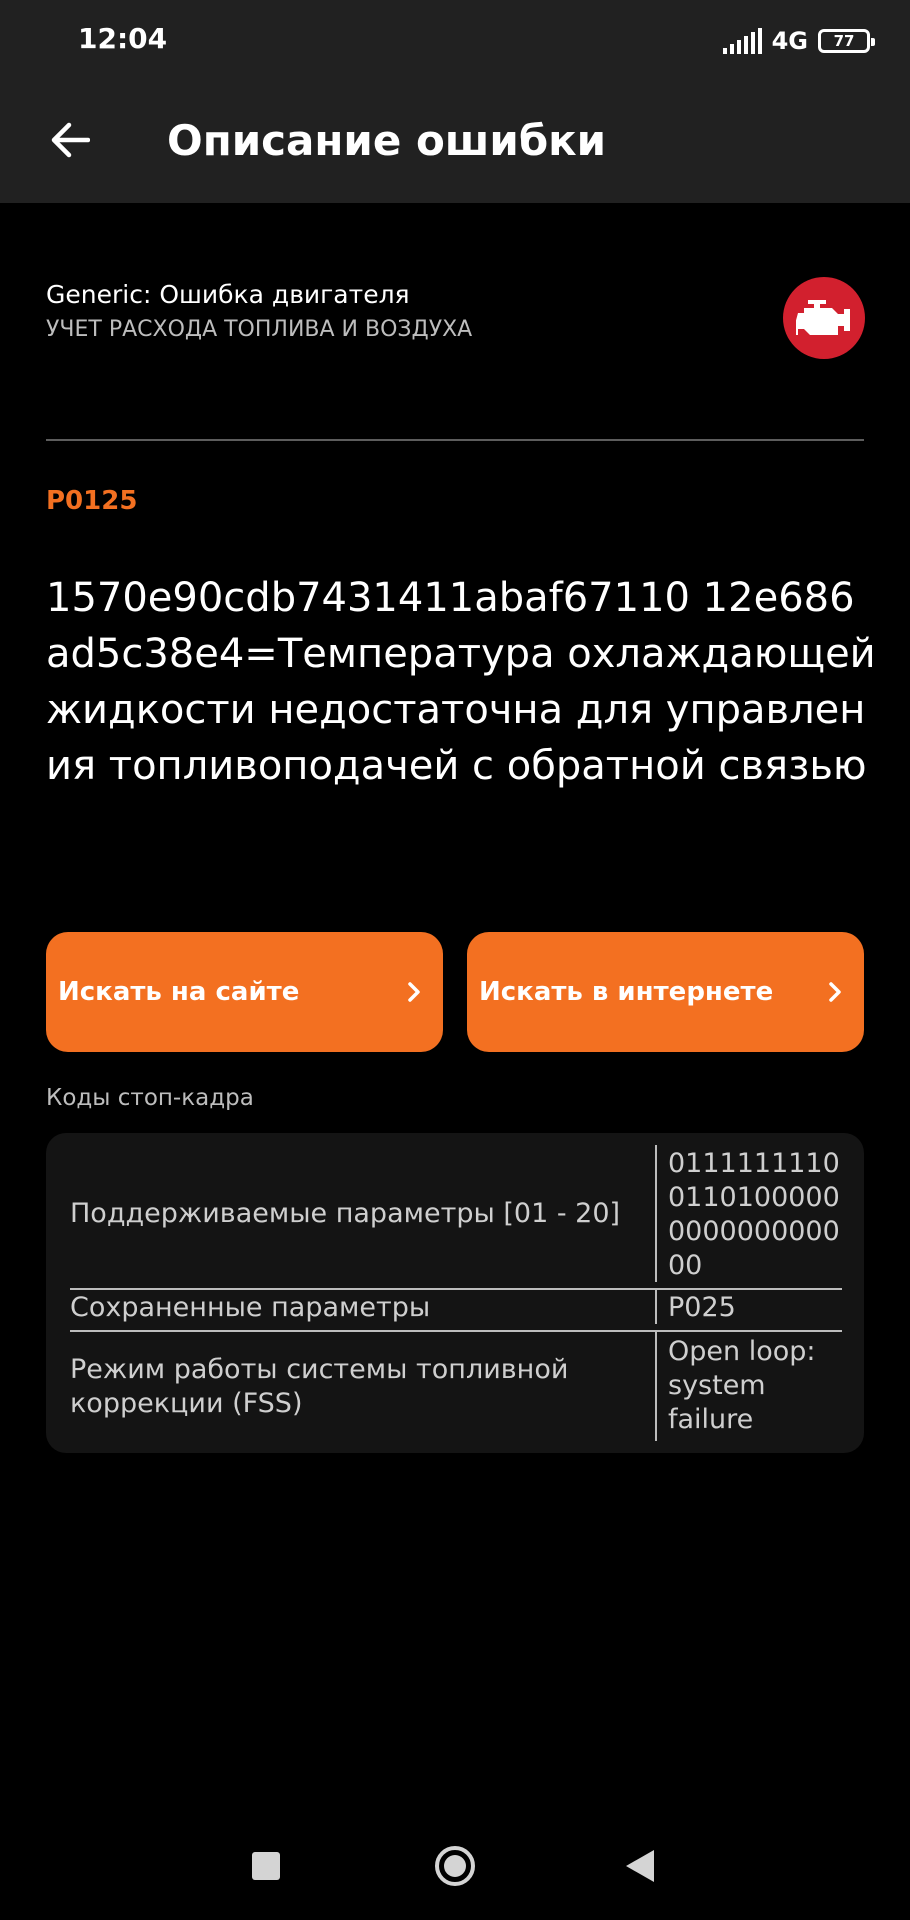  I want to click on recents-square-icon, so click(266, 1866).